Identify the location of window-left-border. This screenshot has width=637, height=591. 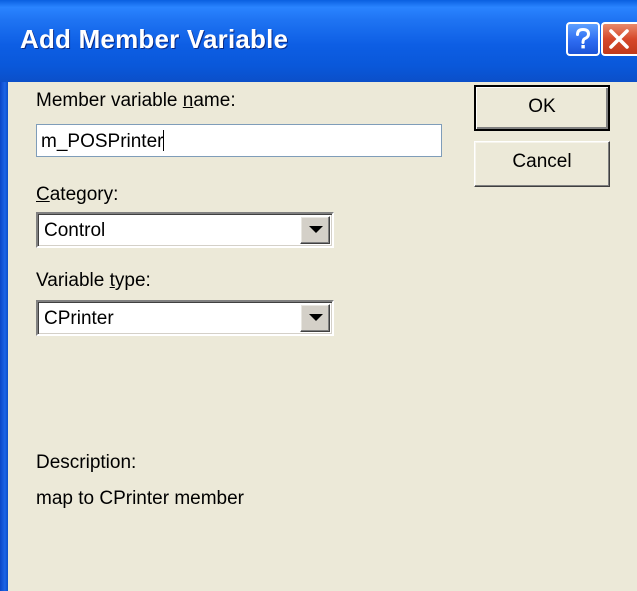
(4, 336).